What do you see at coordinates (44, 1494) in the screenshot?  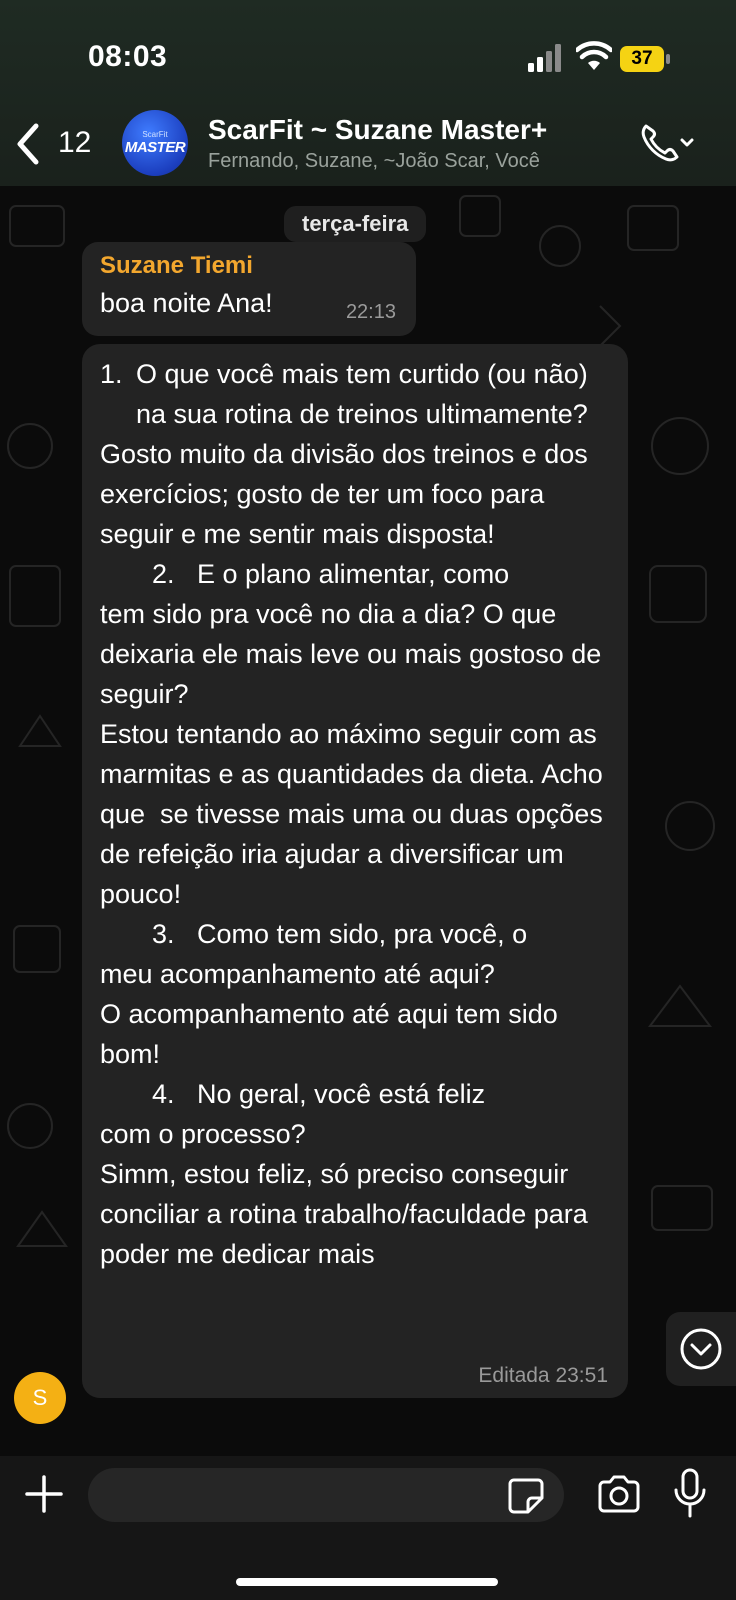 I see `plus-icon` at bounding box center [44, 1494].